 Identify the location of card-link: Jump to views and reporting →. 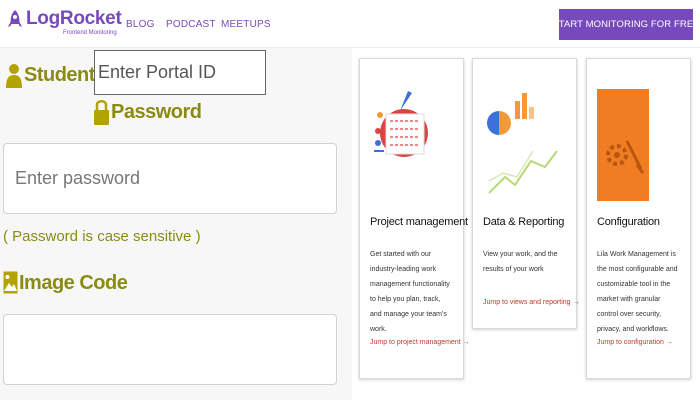
(531, 302).